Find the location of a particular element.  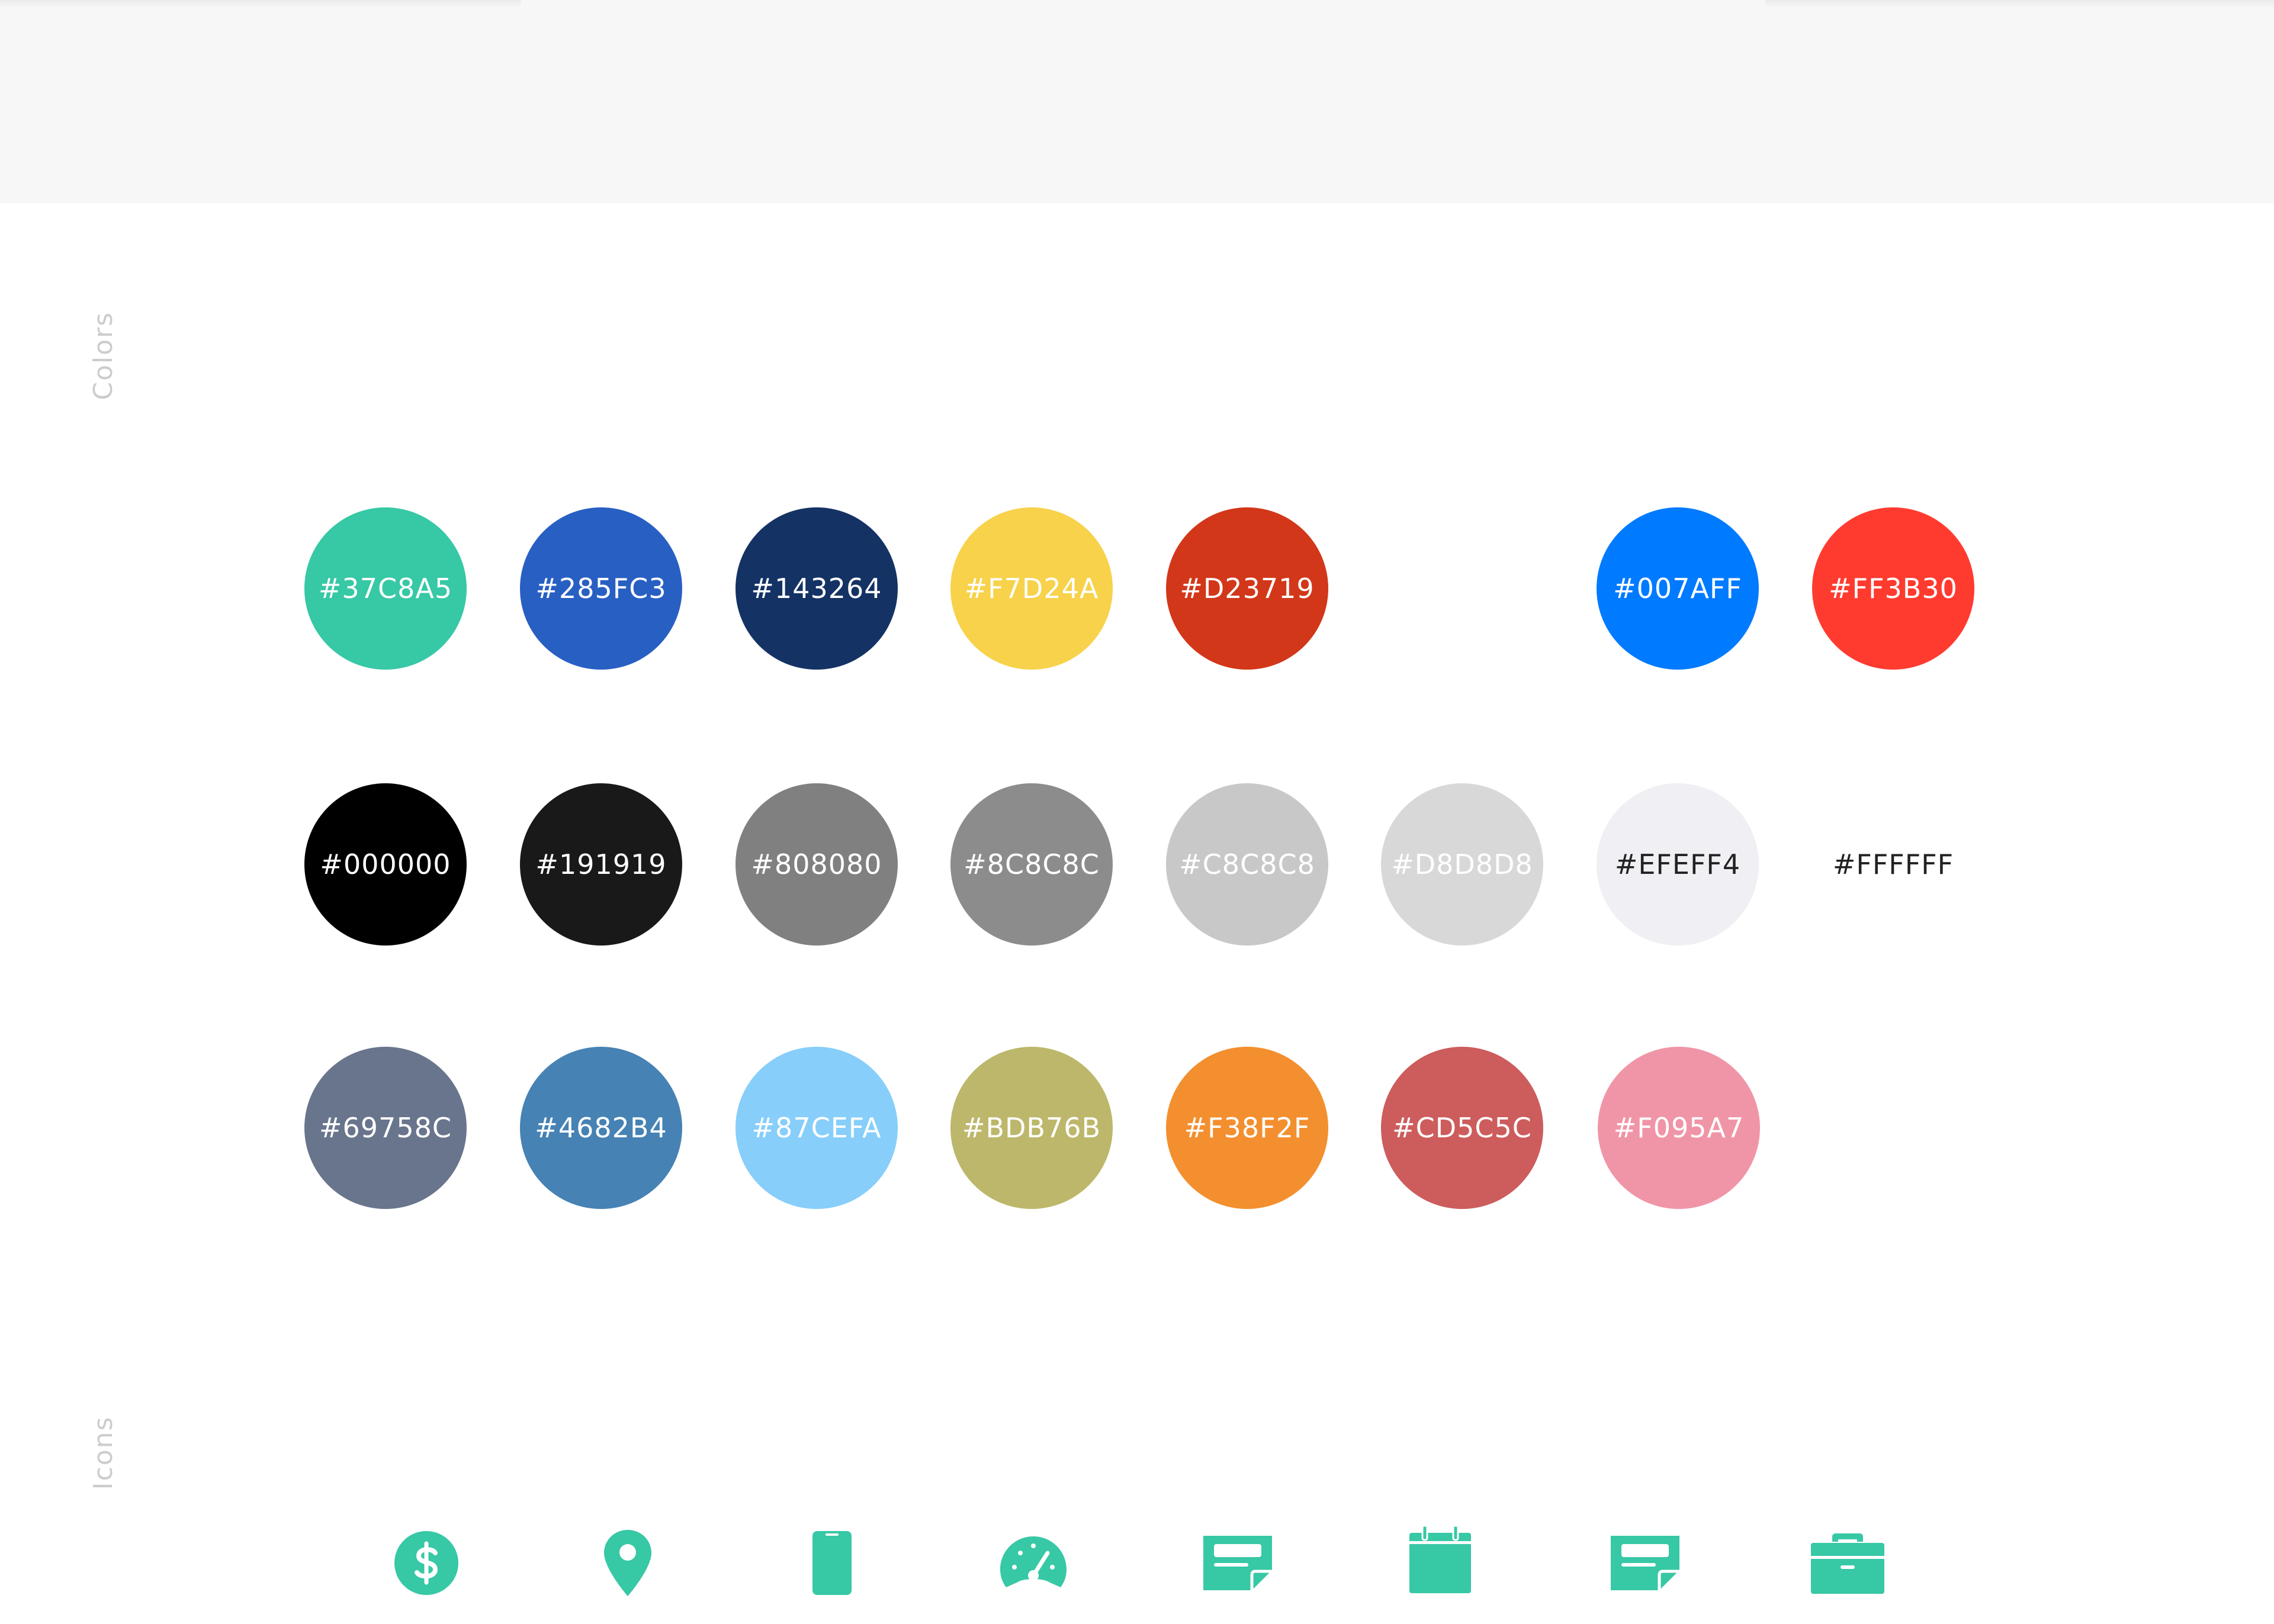

color-swatch: #007AFF is located at coordinates (1678, 588).